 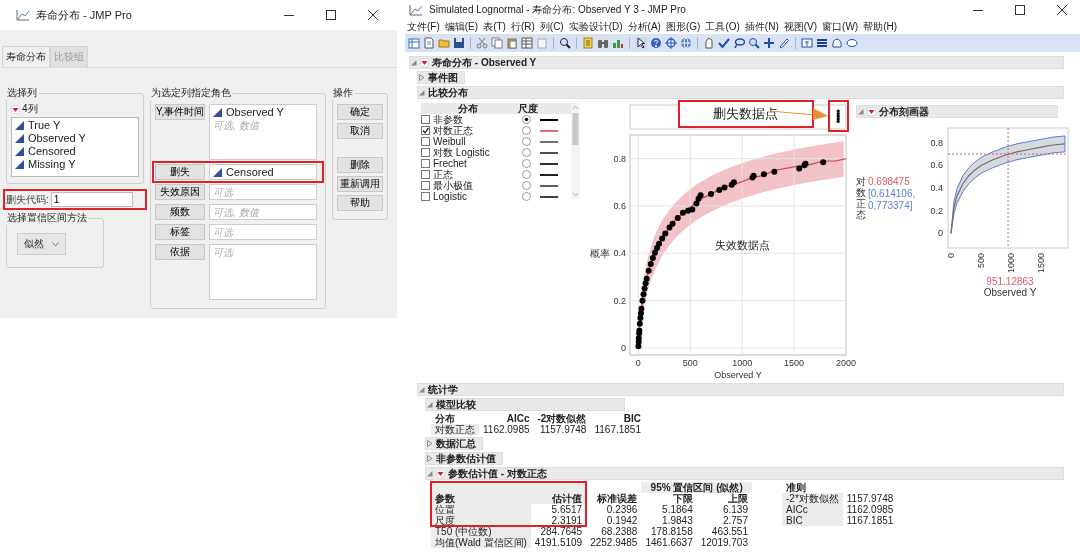 What do you see at coordinates (528, 108) in the screenshot?
I see `column-header: 尺度` at bounding box center [528, 108].